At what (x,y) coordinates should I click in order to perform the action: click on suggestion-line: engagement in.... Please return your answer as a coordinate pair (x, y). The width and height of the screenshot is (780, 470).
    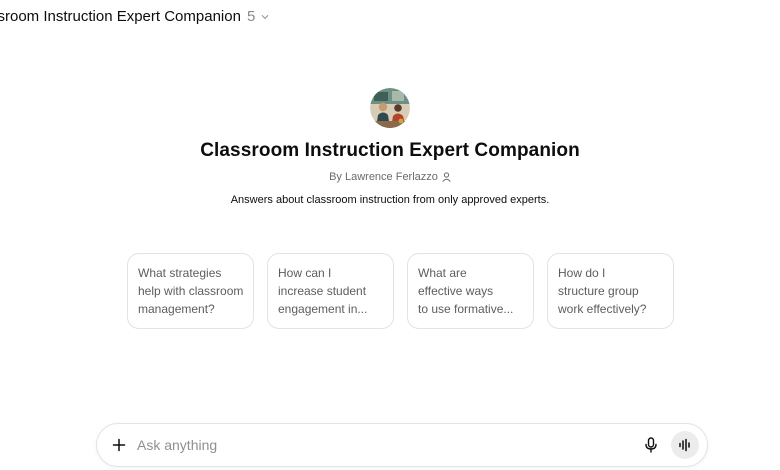
    Looking at the image, I should click on (323, 309).